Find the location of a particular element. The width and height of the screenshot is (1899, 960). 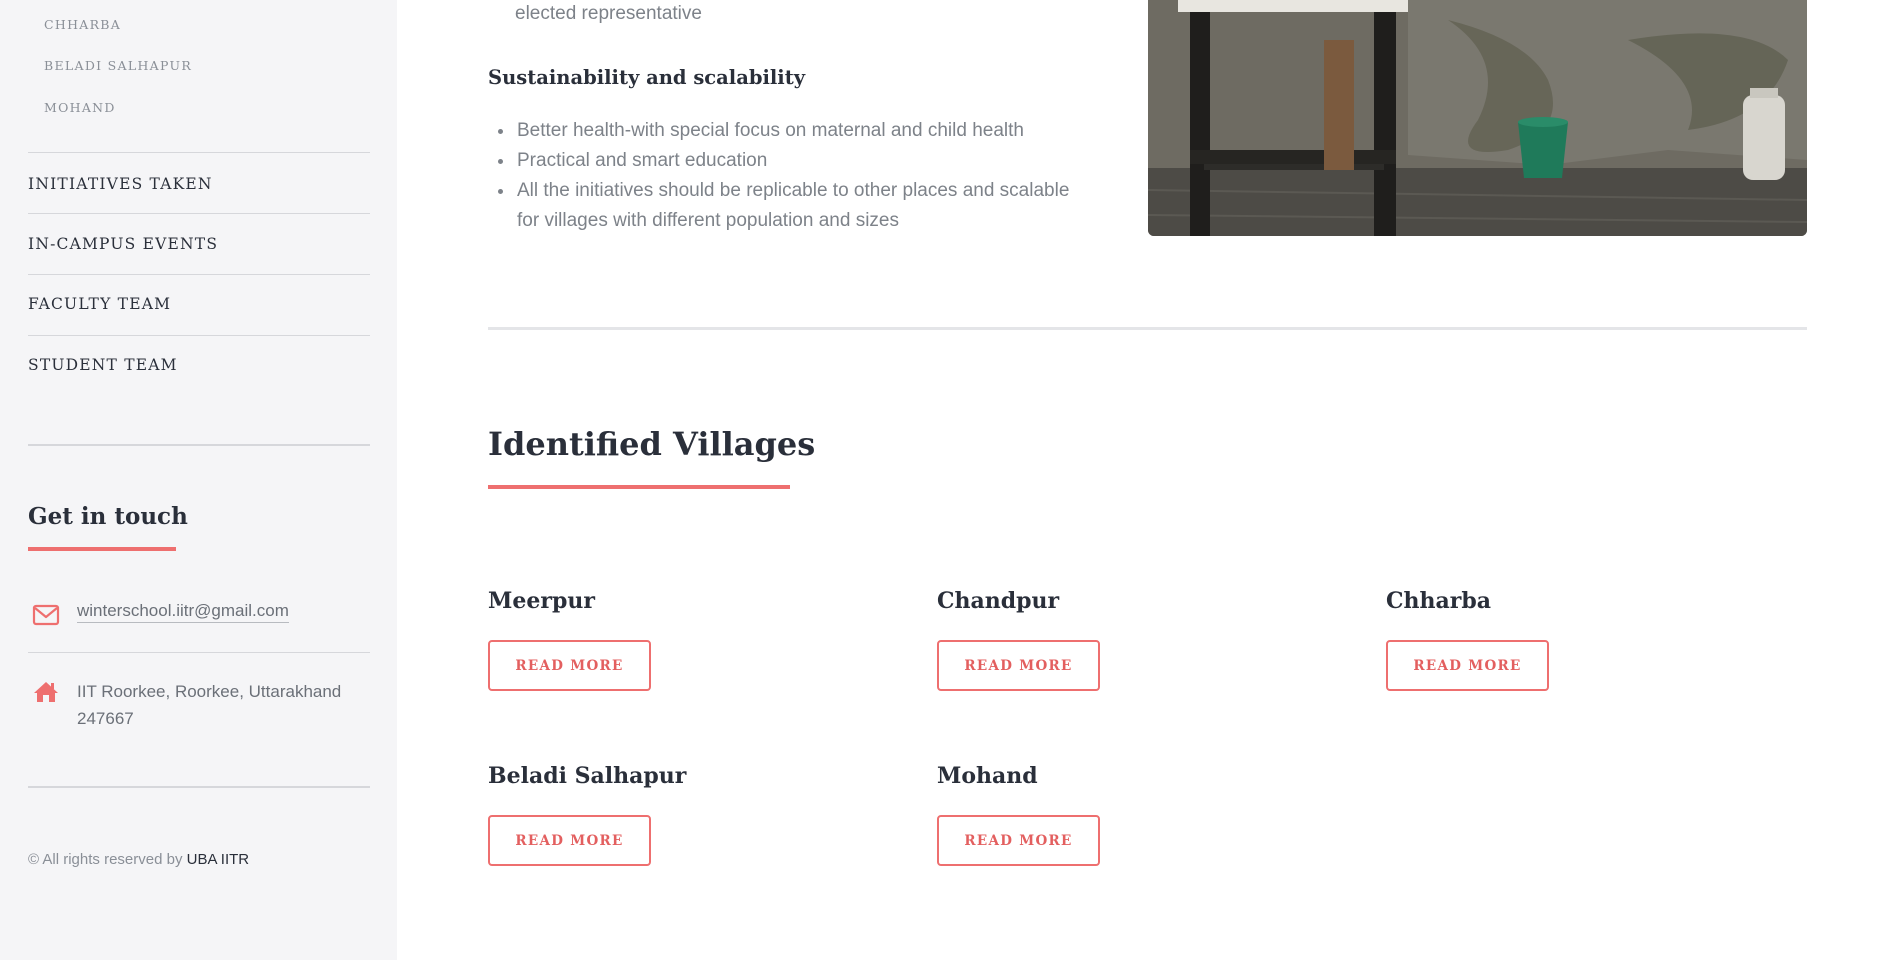

village-name-meerpur: Meerpur is located at coordinates (541, 601).